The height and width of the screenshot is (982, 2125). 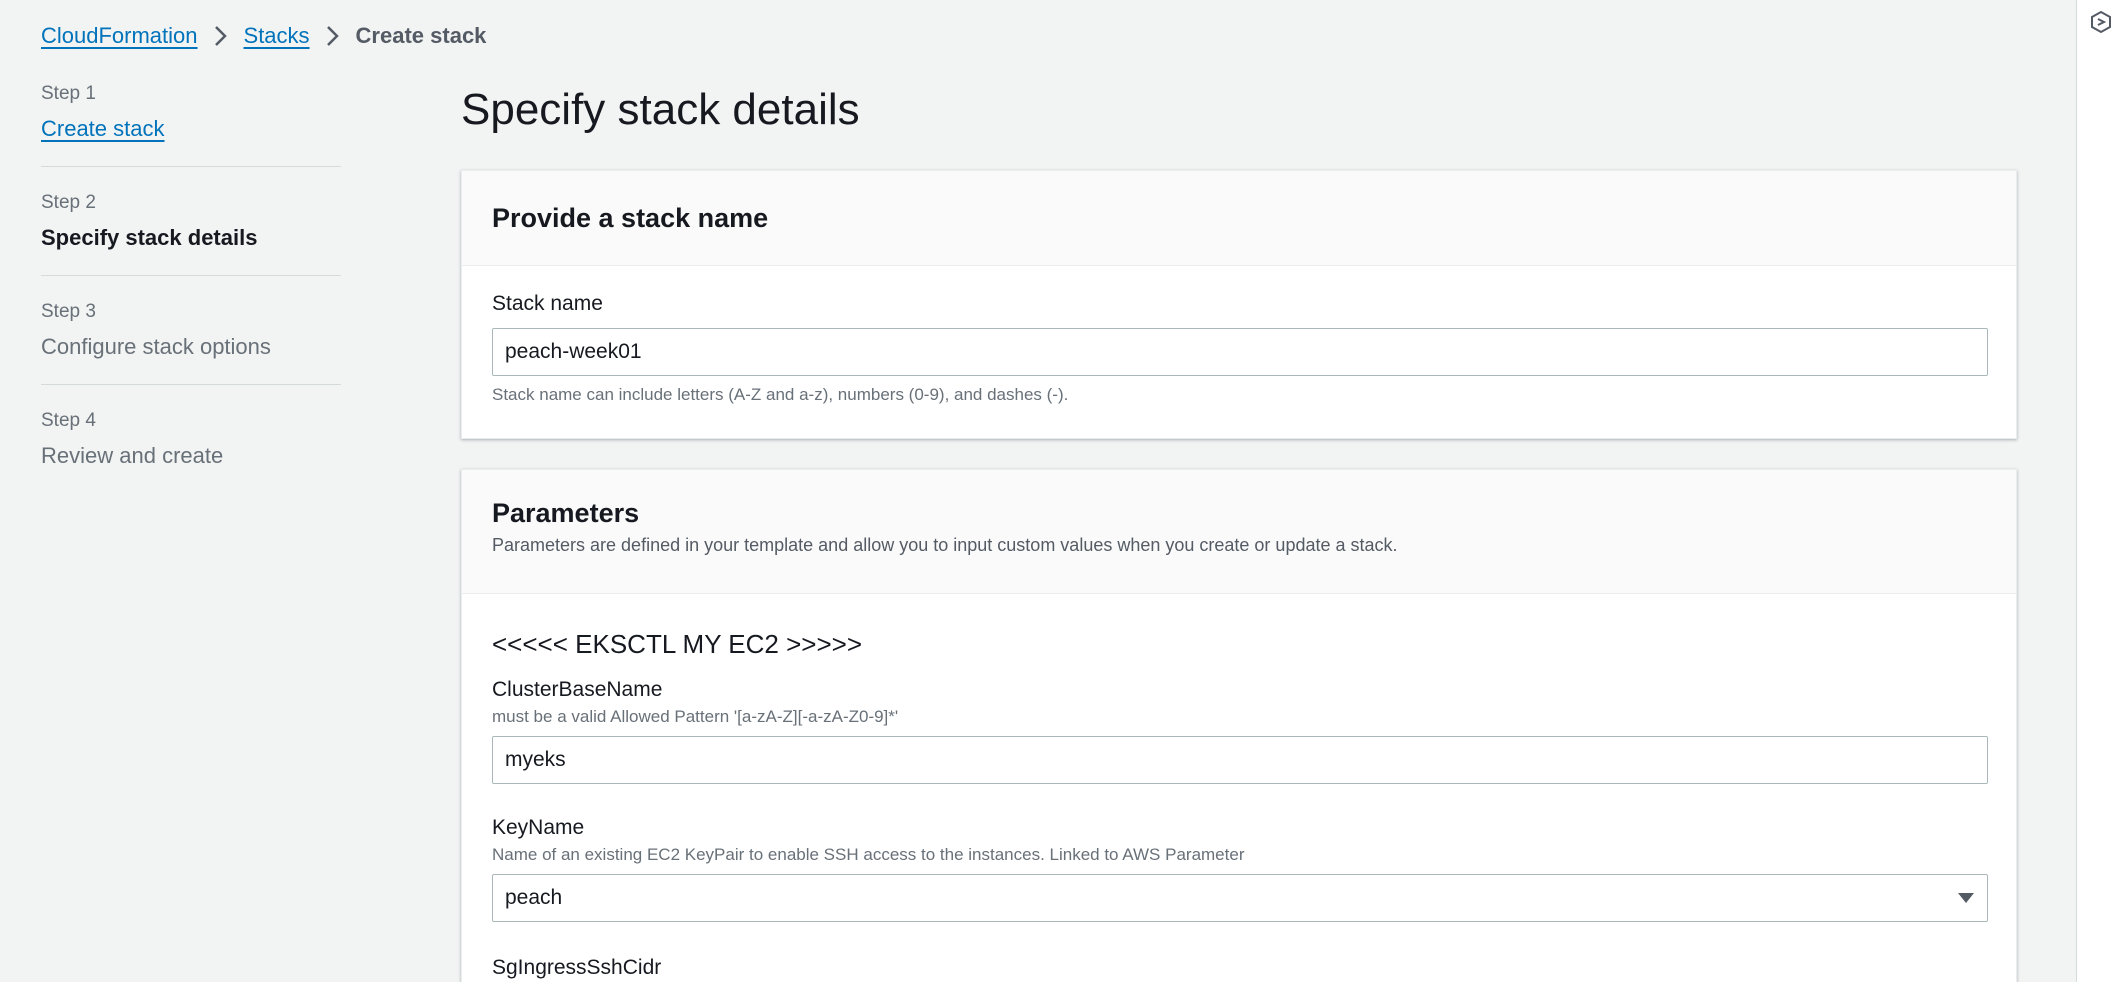 What do you see at coordinates (577, 689) in the screenshot?
I see `cluster-base-name-label: ClusterBaseName` at bounding box center [577, 689].